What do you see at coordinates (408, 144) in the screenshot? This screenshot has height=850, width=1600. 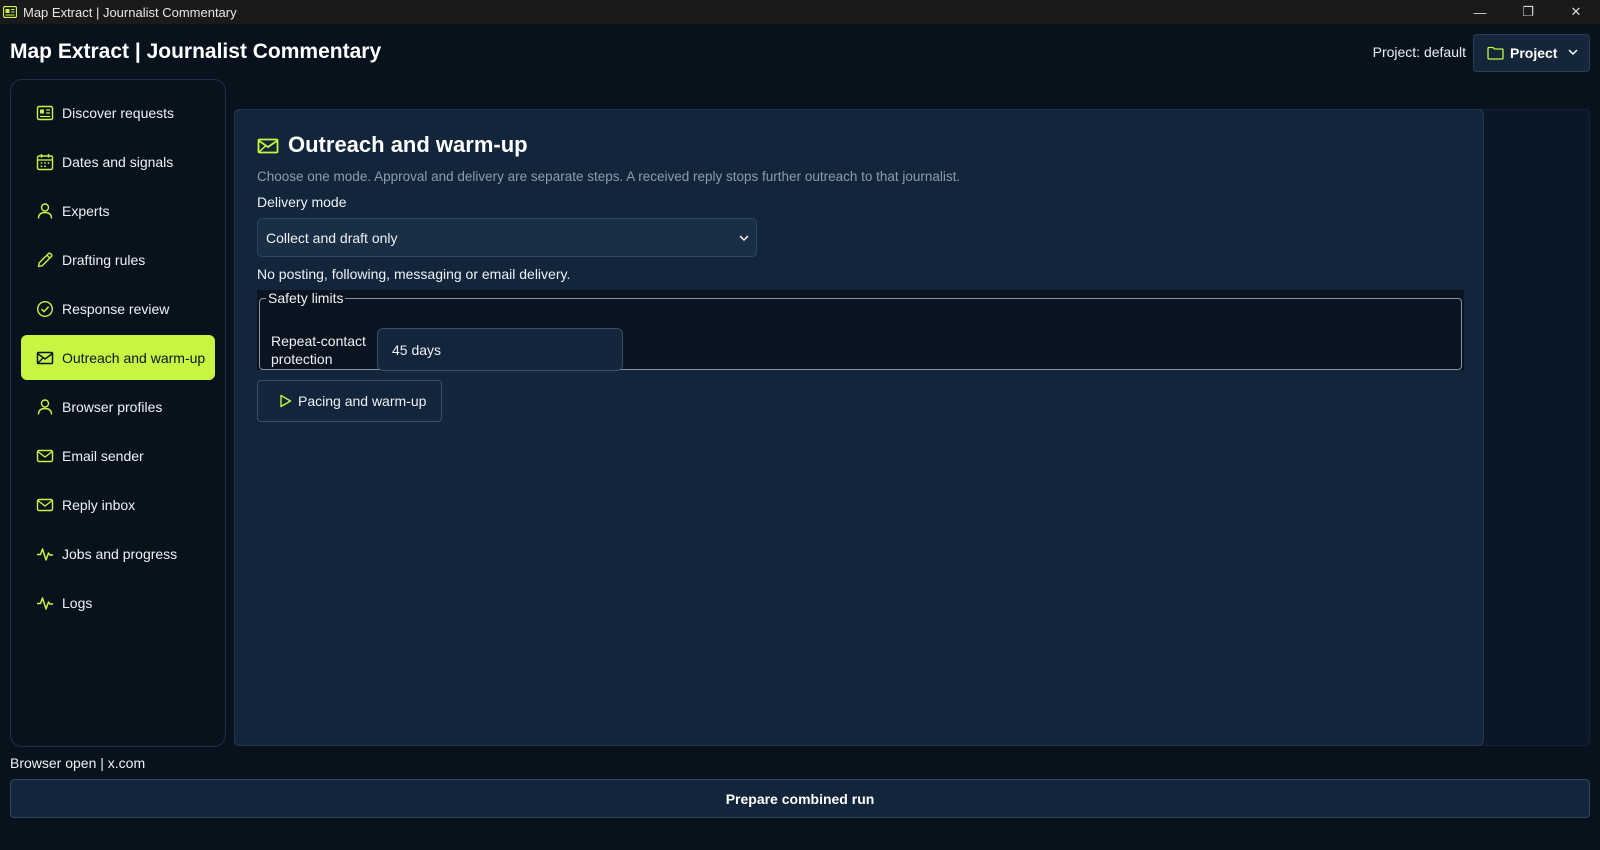 I see `page-title: Outreach and warm-up` at bounding box center [408, 144].